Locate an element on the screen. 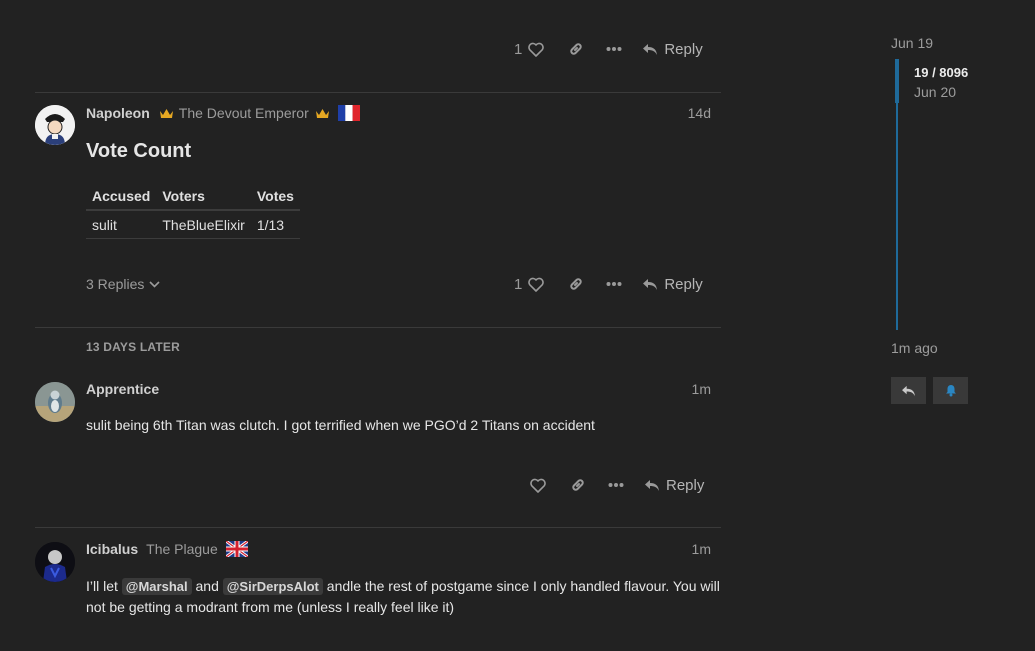  post-date: 14d is located at coordinates (695, 113).